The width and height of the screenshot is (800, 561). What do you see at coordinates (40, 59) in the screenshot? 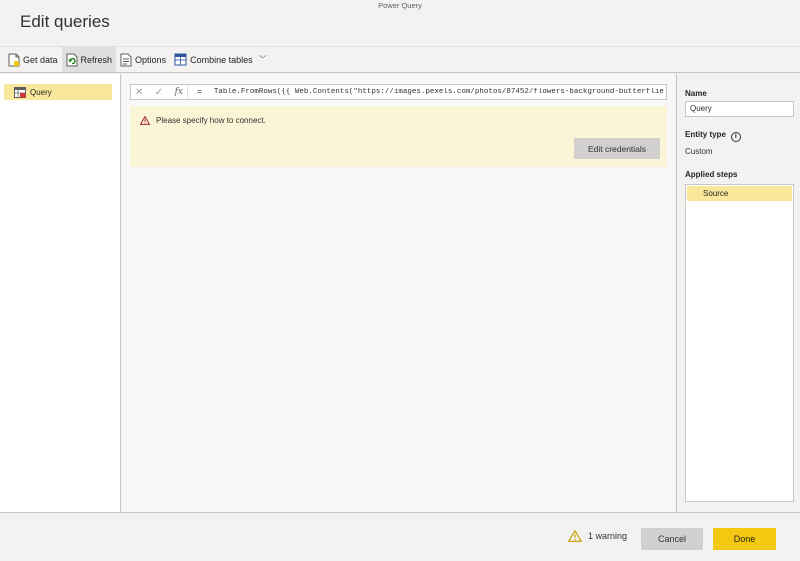
I see `get-data-label: Get data` at bounding box center [40, 59].